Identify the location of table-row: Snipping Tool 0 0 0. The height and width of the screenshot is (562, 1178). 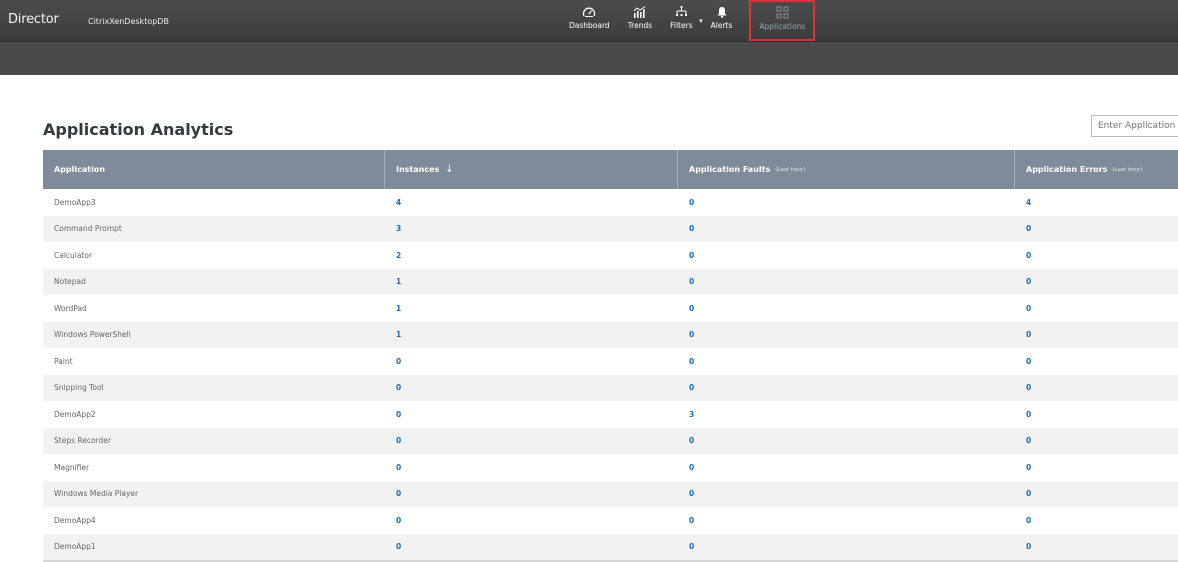
(610, 387).